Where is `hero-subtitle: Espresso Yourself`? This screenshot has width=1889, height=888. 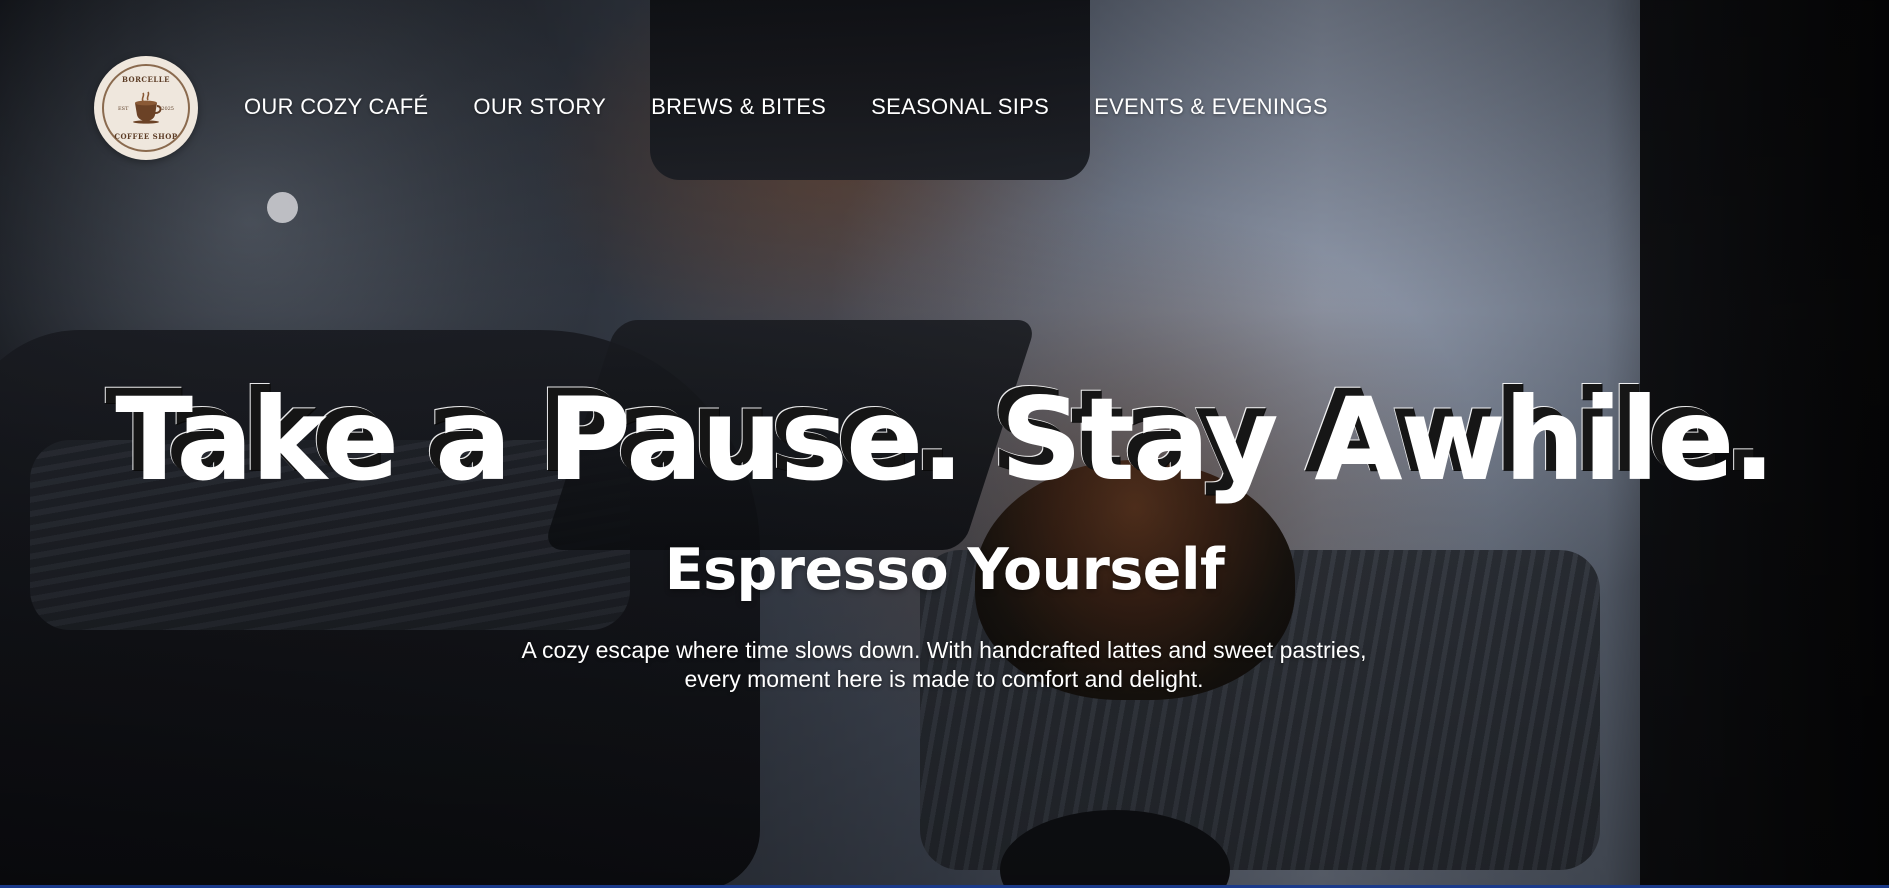 hero-subtitle: Espresso Yourself is located at coordinates (944, 570).